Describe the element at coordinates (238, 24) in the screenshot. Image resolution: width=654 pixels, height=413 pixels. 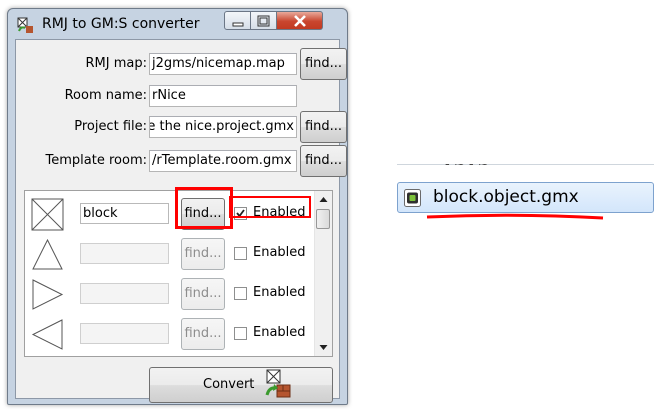
I see `minimize-icon` at that location.